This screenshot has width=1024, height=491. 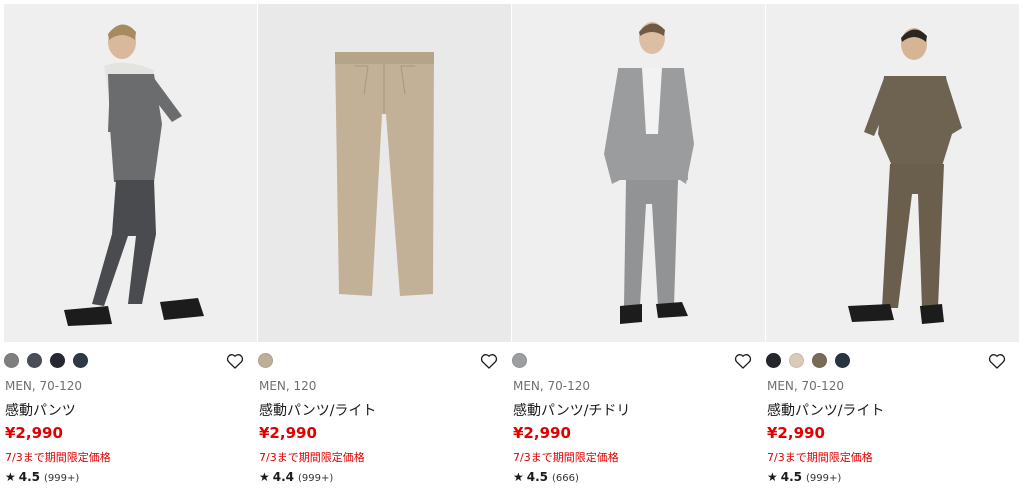 What do you see at coordinates (288, 386) in the screenshot?
I see `product-meta: MEN, 120` at bounding box center [288, 386].